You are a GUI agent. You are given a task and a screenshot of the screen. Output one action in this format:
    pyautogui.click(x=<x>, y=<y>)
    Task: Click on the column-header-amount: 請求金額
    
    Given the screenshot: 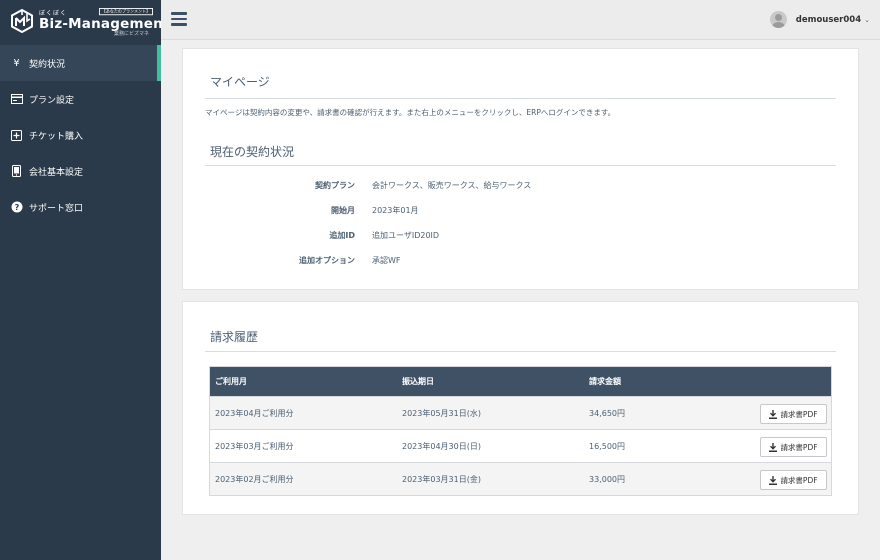 What is the action you would take?
    pyautogui.click(x=605, y=381)
    